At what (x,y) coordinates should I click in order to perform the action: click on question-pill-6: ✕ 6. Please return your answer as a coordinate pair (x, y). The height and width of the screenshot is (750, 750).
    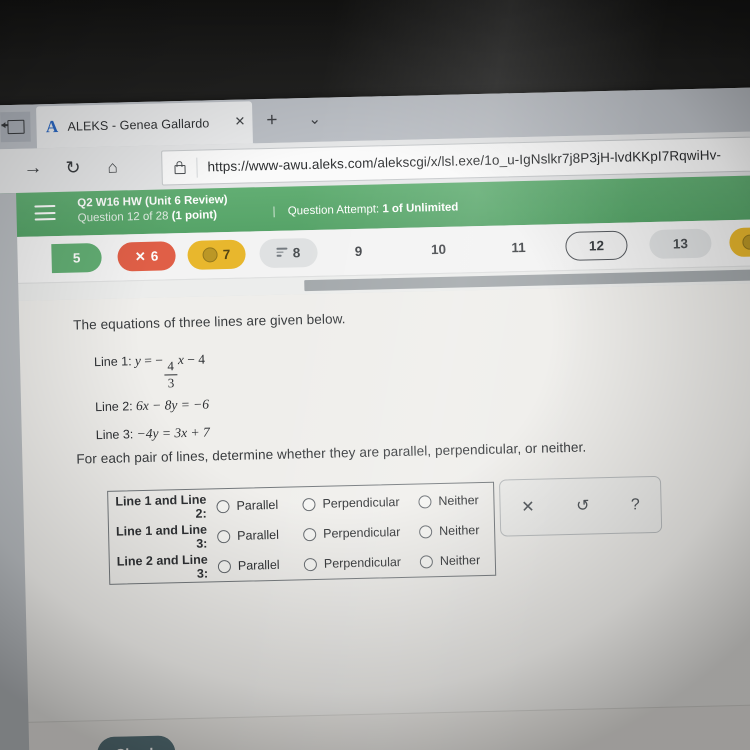
    Looking at the image, I should click on (146, 256).